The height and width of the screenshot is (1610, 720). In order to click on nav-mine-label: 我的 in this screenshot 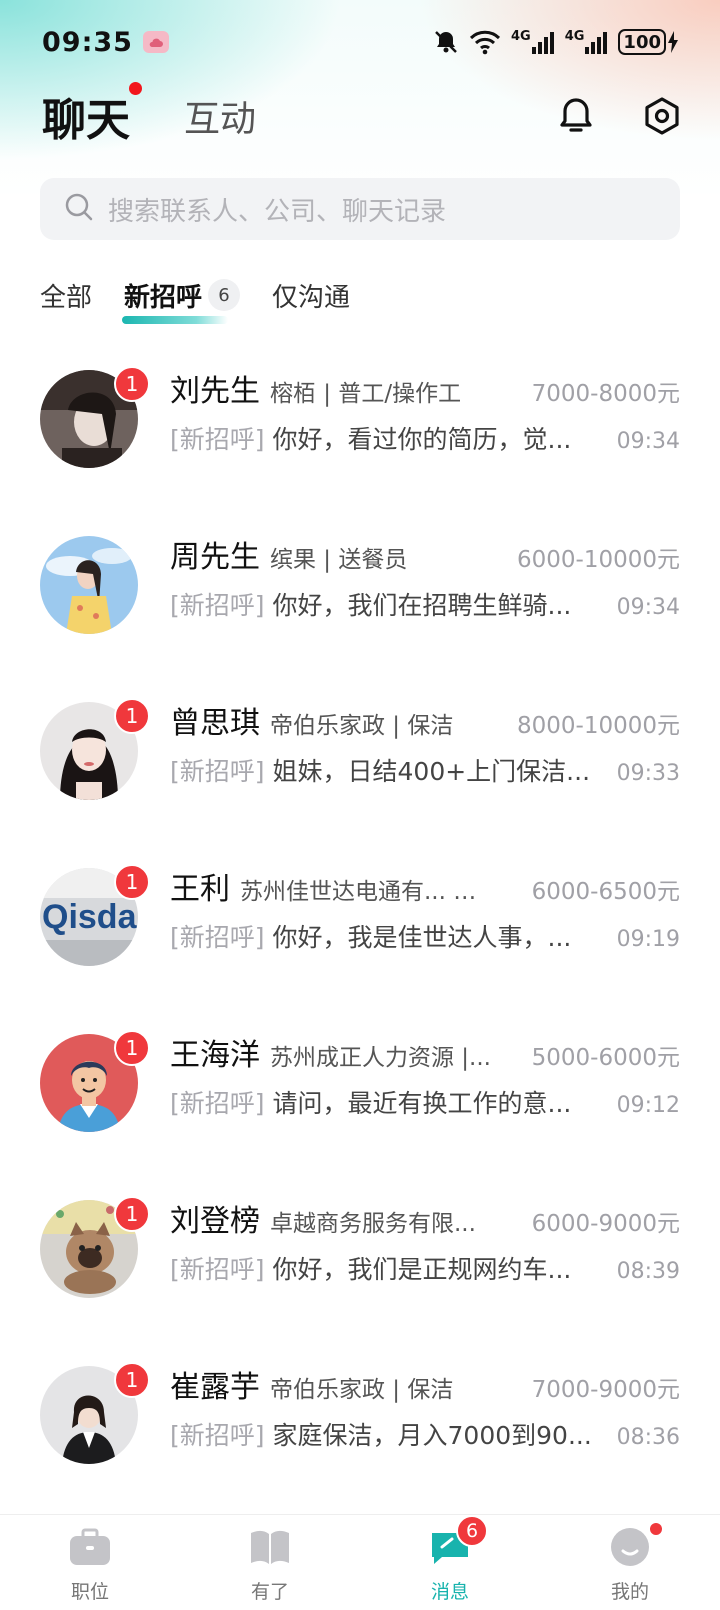, I will do `click(629, 1592)`.